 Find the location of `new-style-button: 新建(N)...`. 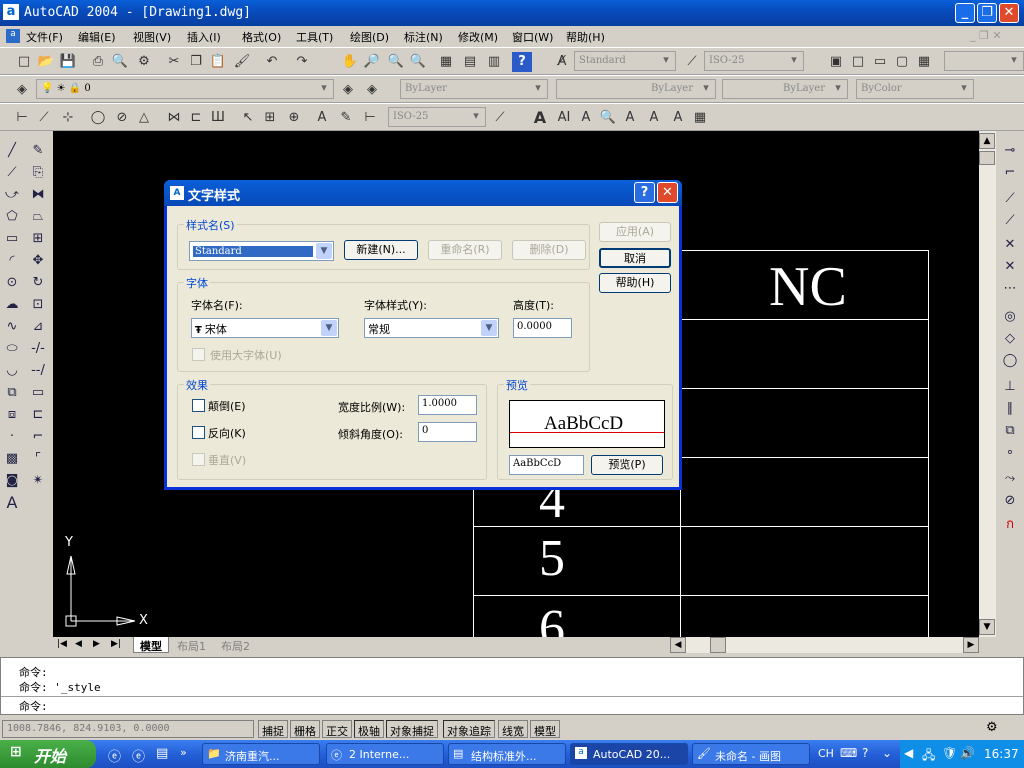

new-style-button: 新建(N)... is located at coordinates (381, 250).